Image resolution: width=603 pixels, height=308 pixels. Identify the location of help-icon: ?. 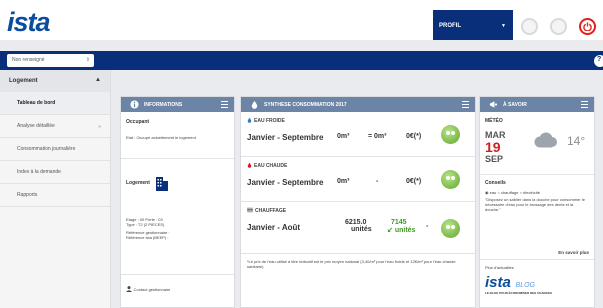
(598, 61).